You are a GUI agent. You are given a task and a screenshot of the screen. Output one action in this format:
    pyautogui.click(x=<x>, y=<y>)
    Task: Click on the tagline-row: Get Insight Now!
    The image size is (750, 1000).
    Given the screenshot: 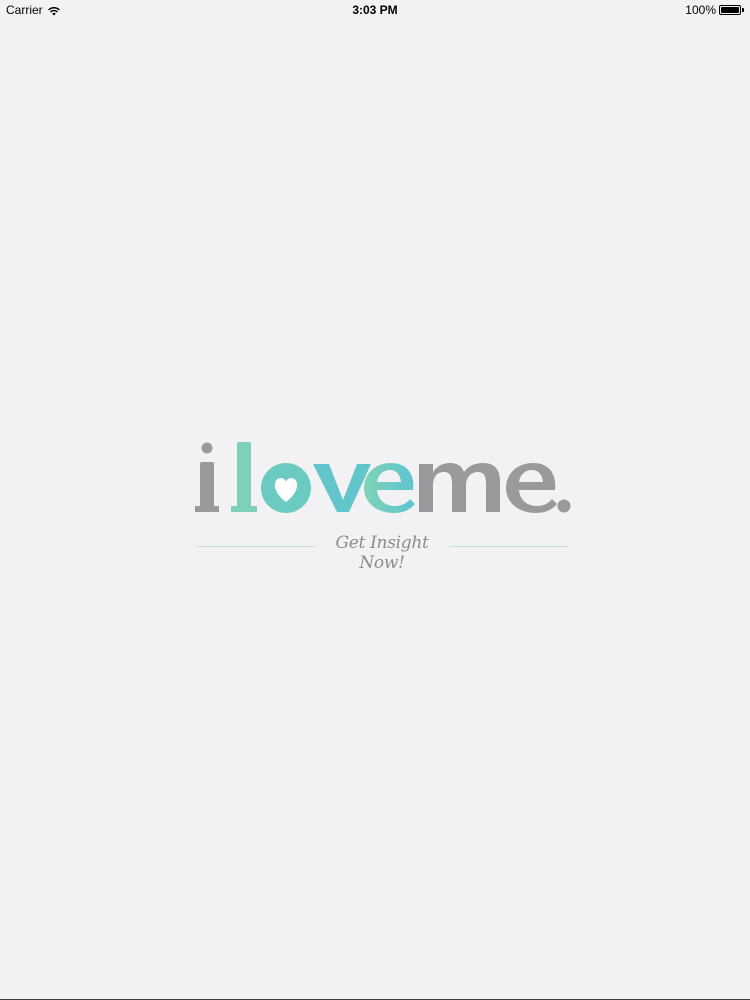 What is the action you would take?
    pyautogui.click(x=383, y=552)
    